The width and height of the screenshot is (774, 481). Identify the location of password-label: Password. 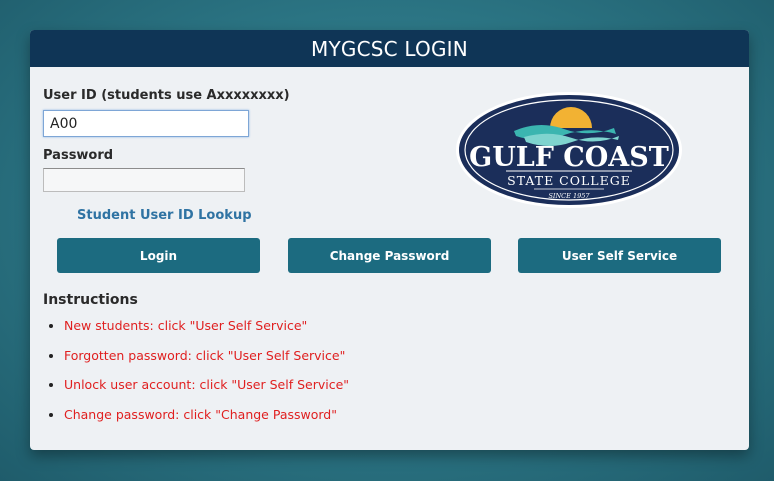
(78, 155).